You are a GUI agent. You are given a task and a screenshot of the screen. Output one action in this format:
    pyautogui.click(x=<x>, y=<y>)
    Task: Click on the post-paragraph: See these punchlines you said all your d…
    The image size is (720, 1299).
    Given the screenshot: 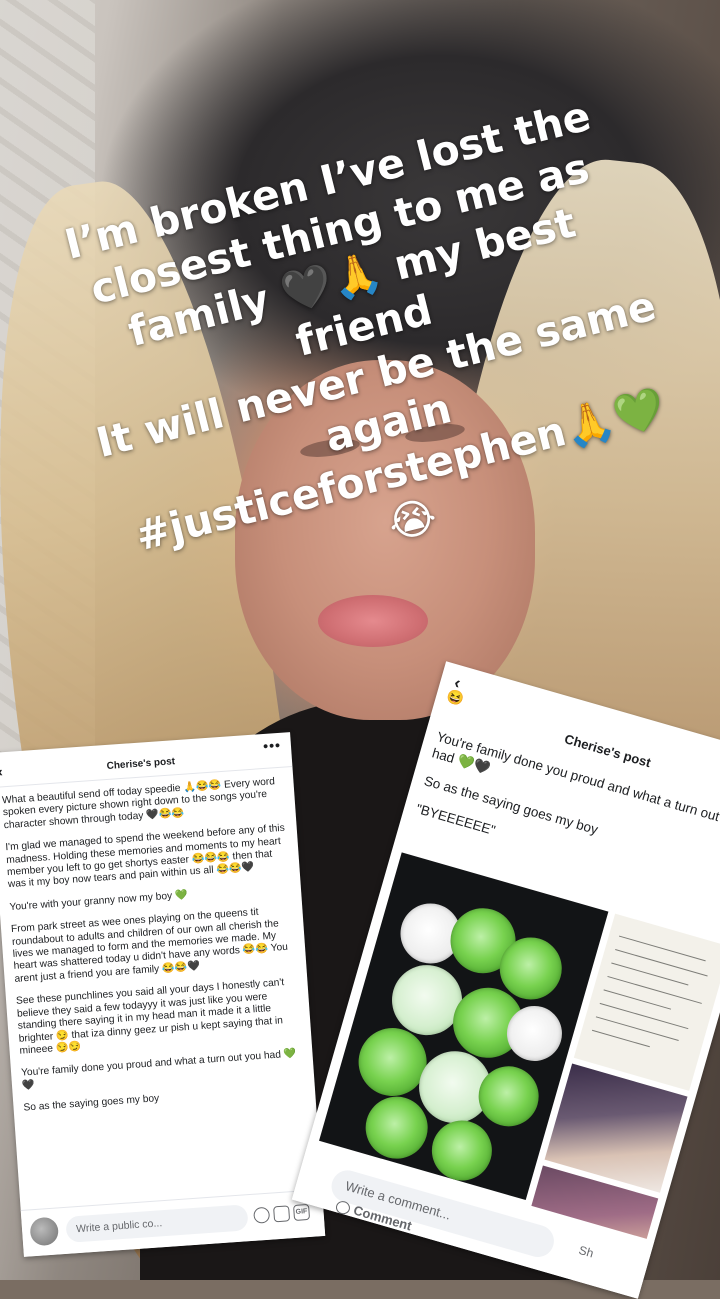 What is the action you would take?
    pyautogui.click(x=150, y=1017)
    